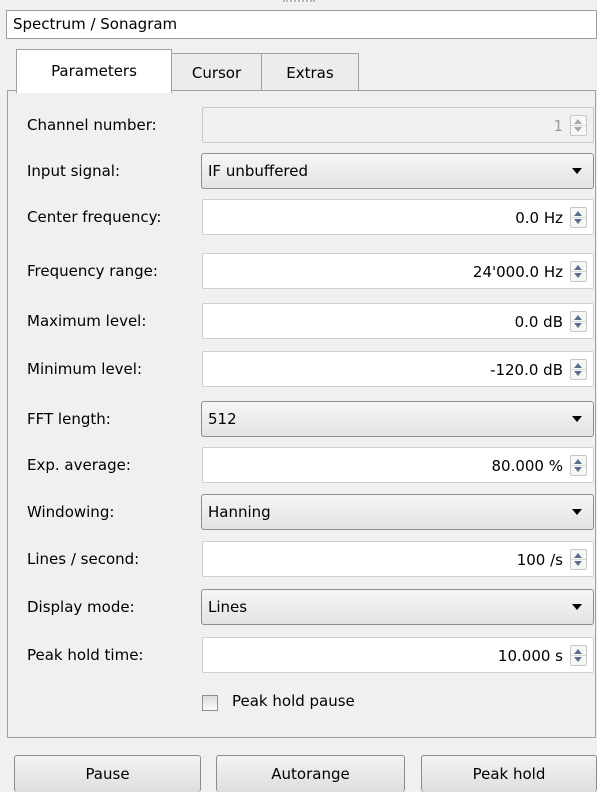 This screenshot has width=597, height=792. Describe the element at coordinates (239, 512) in the screenshot. I see `windowing-value: Hanning` at that location.